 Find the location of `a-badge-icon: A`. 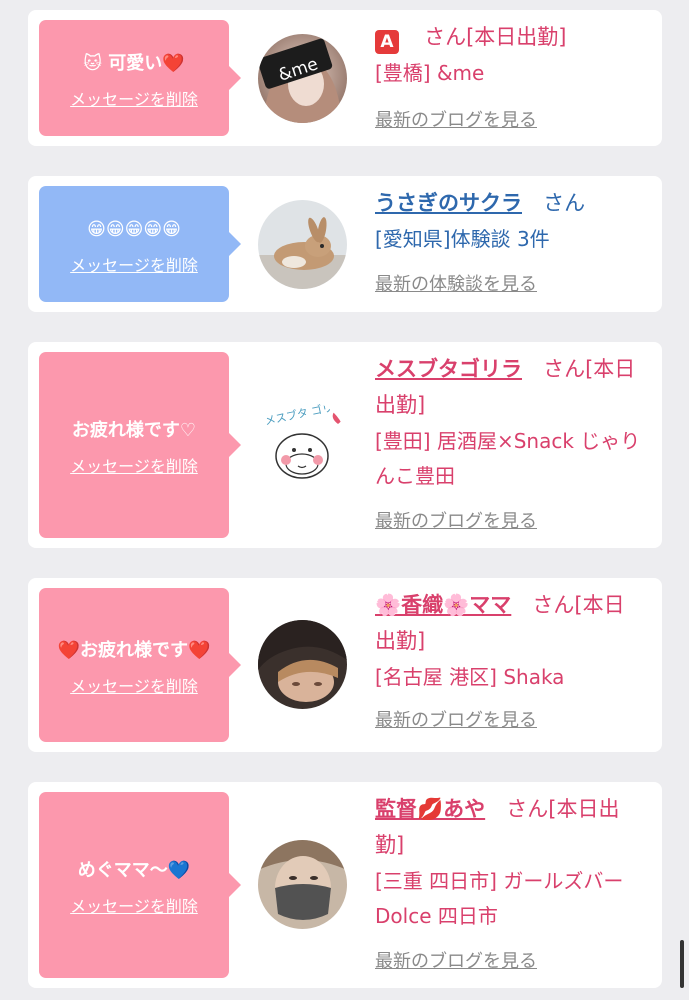

a-badge-icon: A is located at coordinates (387, 42).